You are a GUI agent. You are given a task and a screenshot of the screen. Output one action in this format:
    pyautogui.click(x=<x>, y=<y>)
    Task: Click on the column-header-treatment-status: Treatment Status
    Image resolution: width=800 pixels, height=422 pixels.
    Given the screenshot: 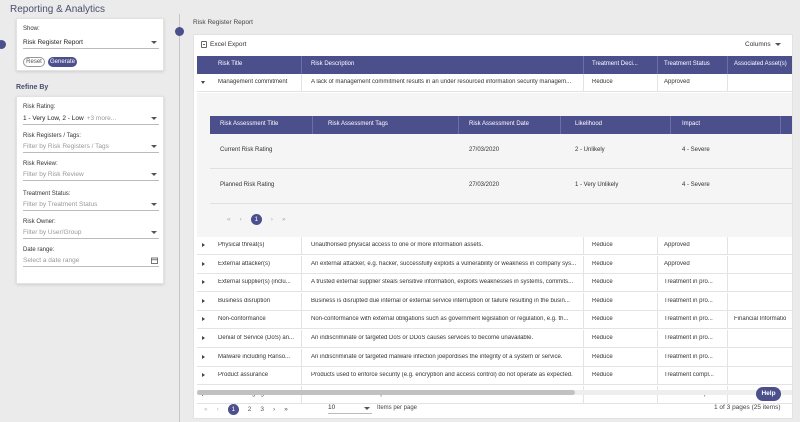 What is the action you would take?
    pyautogui.click(x=687, y=64)
    